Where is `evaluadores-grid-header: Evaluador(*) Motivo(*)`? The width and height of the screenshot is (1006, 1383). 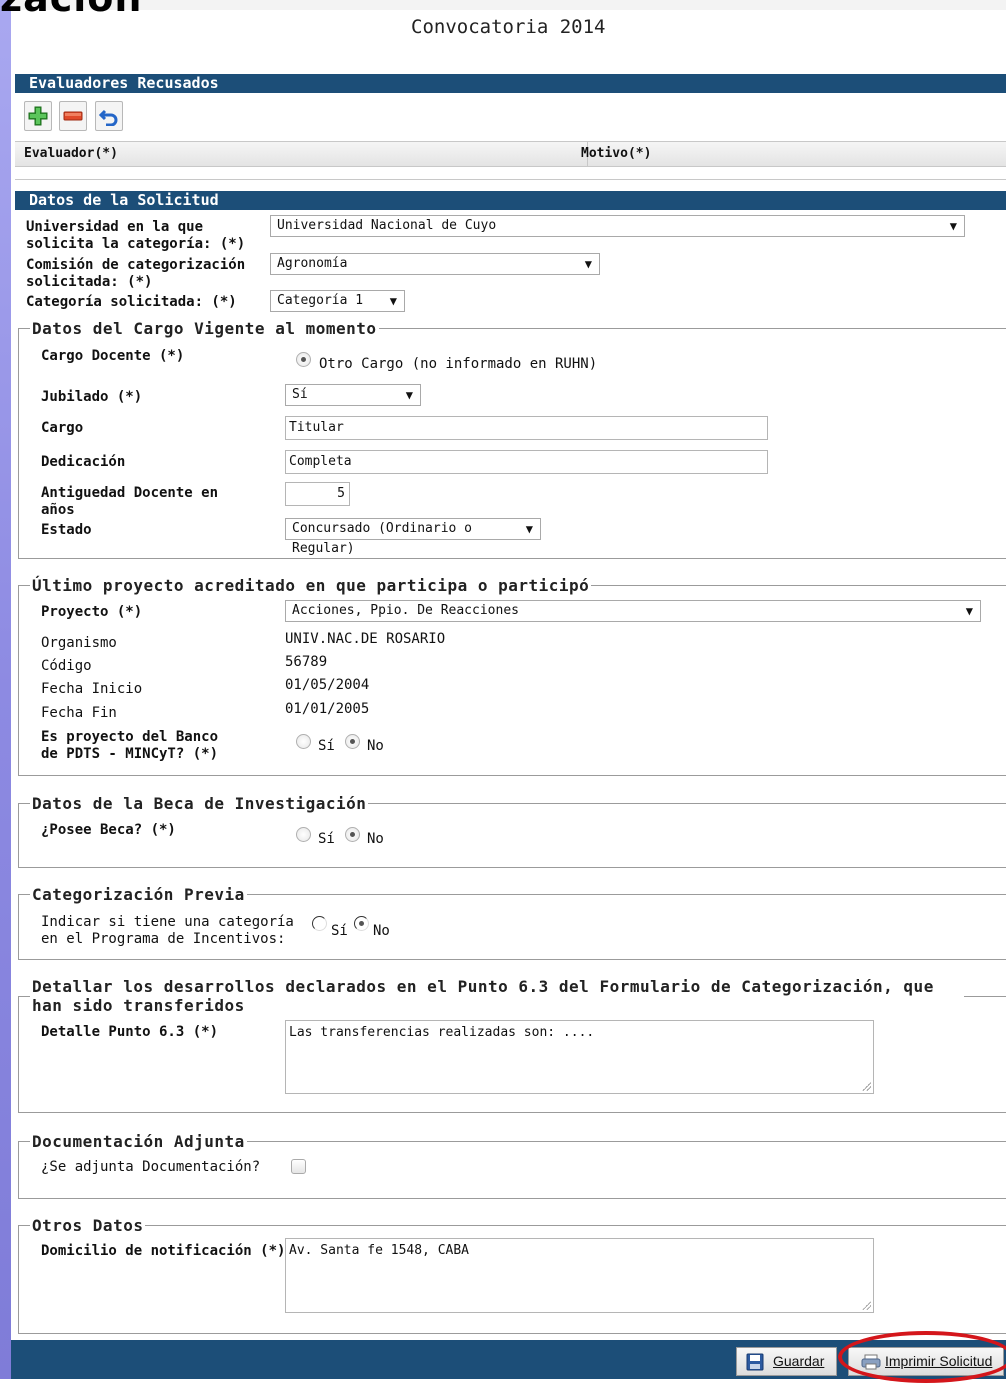 evaluadores-grid-header: Evaluador(*) Motivo(*) is located at coordinates (510, 154).